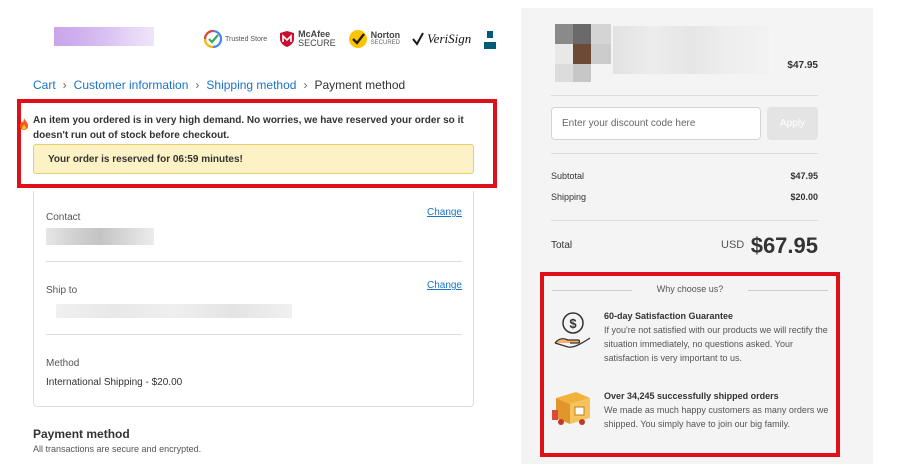 This screenshot has height=472, width=917. What do you see at coordinates (449, 38) in the screenshot?
I see `badge-label: VeriSign` at bounding box center [449, 38].